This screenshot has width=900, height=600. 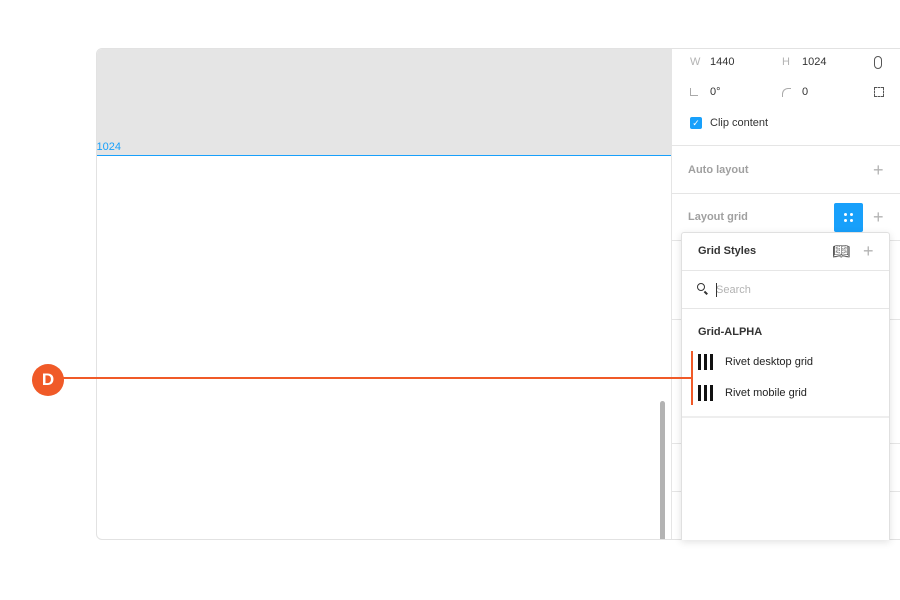 I want to click on height-input: 1024, so click(x=814, y=62).